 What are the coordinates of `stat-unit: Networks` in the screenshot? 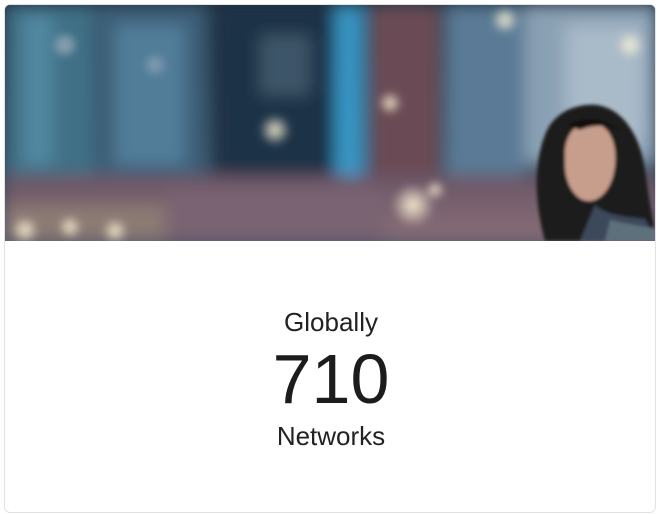 It's located at (331, 436).